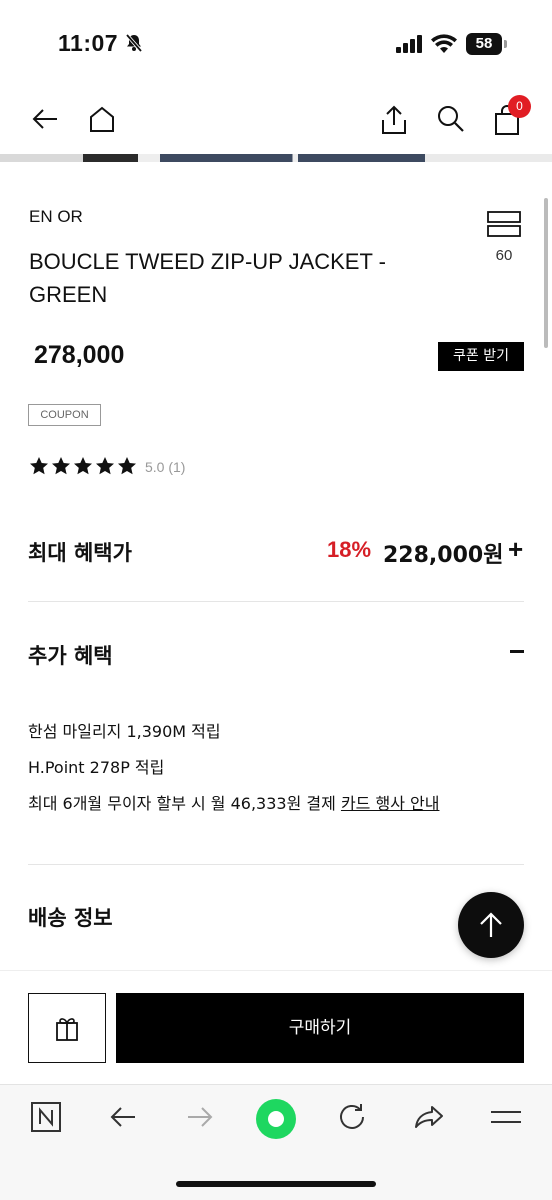 This screenshot has width=552, height=1200. Describe the element at coordinates (390, 803) in the screenshot. I see `card-event-link: 카드 행사 안내` at that location.